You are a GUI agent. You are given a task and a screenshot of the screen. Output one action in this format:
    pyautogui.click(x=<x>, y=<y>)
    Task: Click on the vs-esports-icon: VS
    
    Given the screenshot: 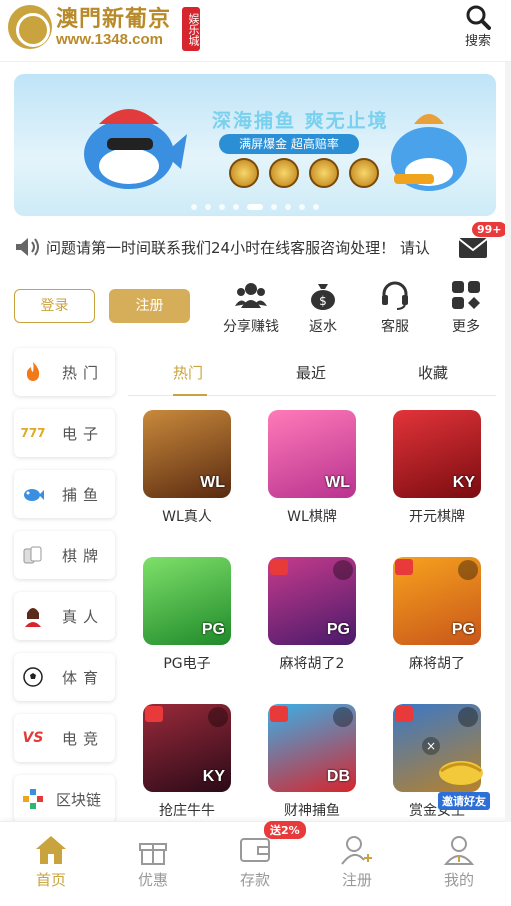 What is the action you would take?
    pyautogui.click(x=33, y=738)
    